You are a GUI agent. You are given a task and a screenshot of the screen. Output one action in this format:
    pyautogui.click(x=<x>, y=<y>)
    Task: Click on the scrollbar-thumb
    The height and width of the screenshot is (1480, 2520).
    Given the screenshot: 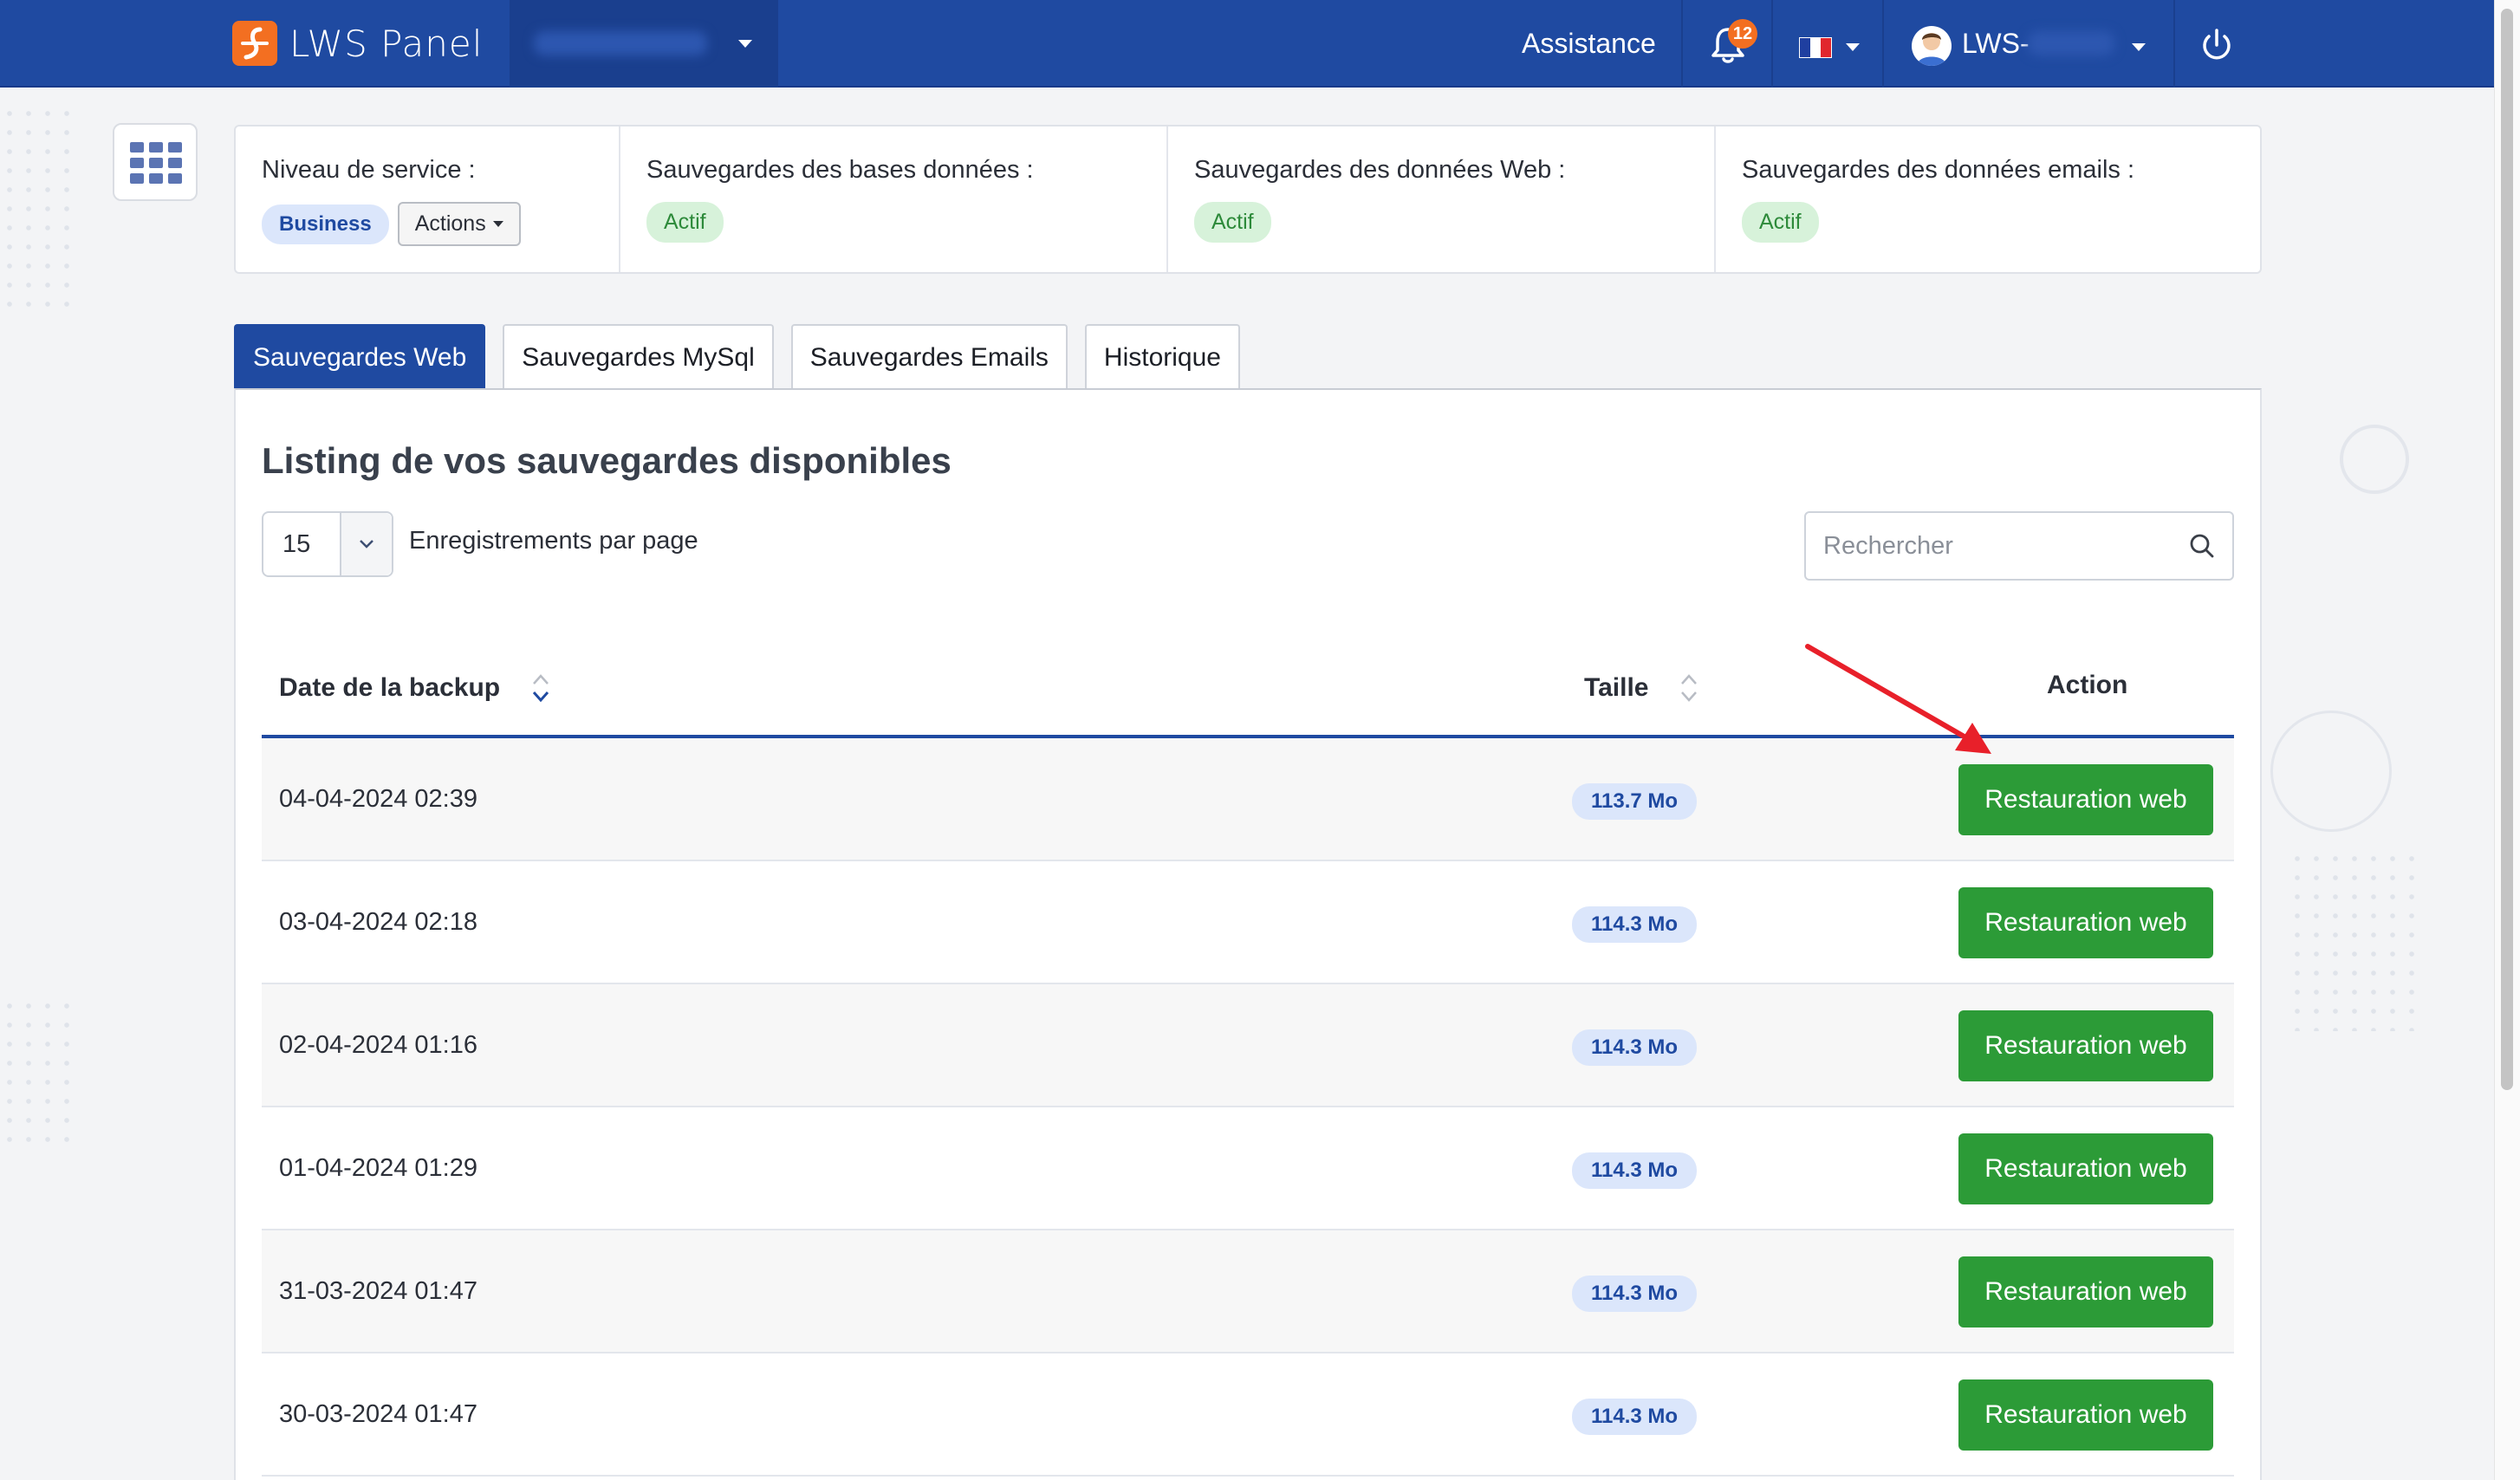 What is the action you would take?
    pyautogui.click(x=2507, y=549)
    